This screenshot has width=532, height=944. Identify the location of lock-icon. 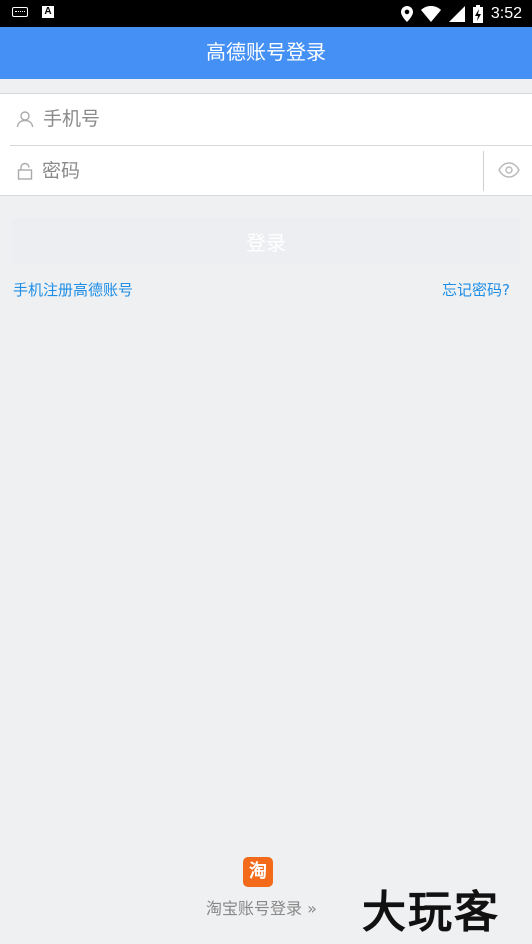
(25, 171).